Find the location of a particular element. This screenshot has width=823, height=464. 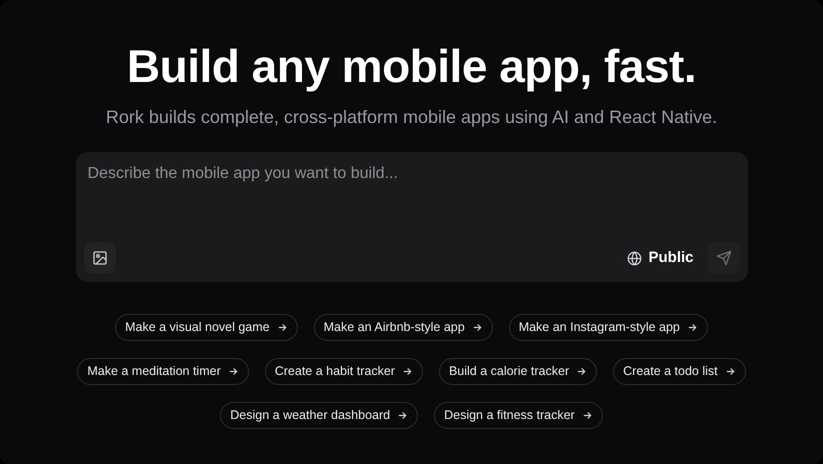

suggestion-chip: Make a meditation timer is located at coordinates (163, 371).